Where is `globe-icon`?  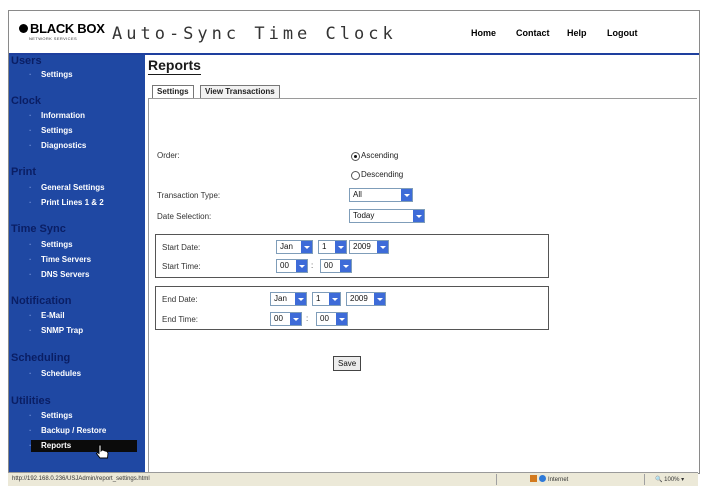
globe-icon is located at coordinates (542, 478).